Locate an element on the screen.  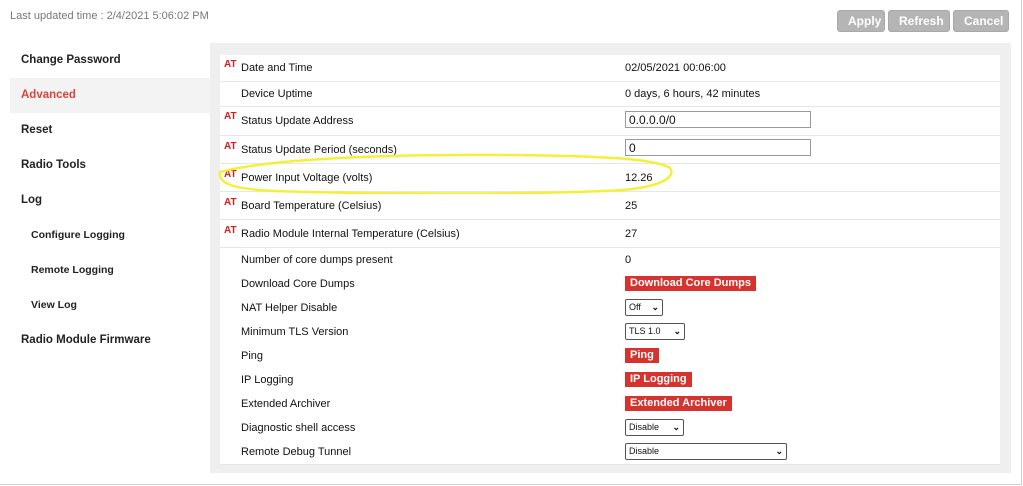
ping-button: Ping is located at coordinates (642, 355).